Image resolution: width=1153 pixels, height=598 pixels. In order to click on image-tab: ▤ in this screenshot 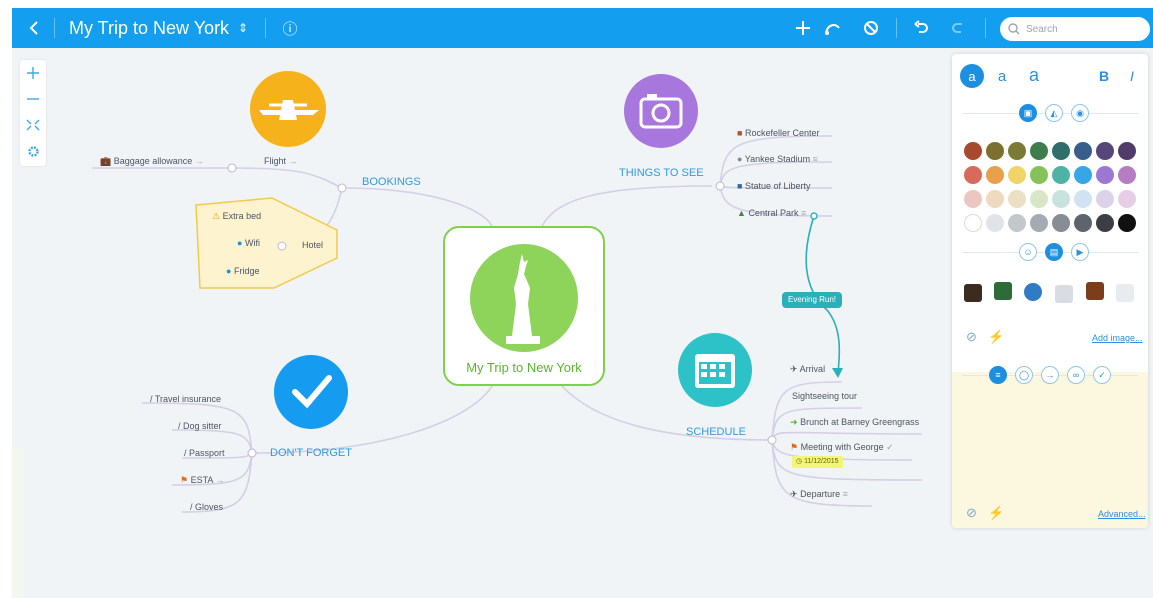, I will do `click(1054, 252)`.